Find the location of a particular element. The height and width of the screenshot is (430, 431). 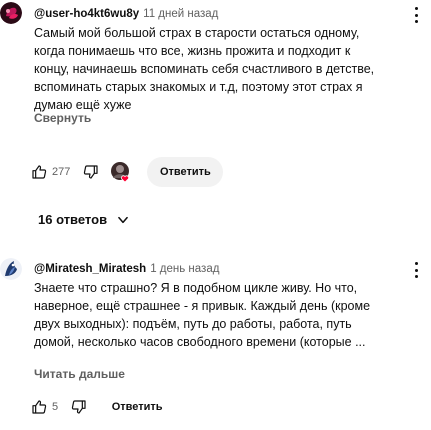

like-count: 277 is located at coordinates (61, 172).